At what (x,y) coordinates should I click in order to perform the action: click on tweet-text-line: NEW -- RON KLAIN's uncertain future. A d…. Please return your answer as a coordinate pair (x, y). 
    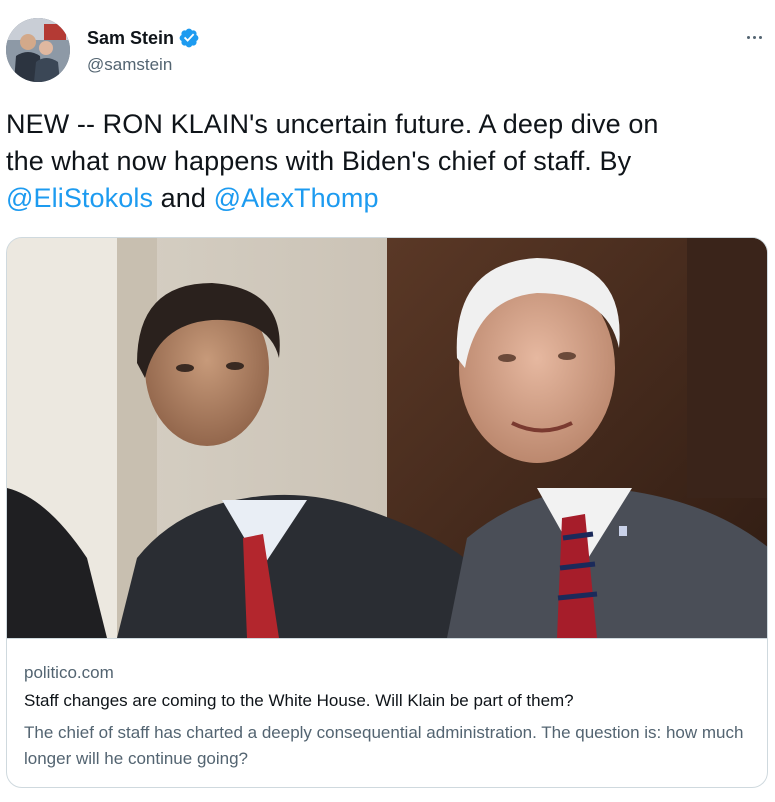
    Looking at the image, I should click on (332, 124).